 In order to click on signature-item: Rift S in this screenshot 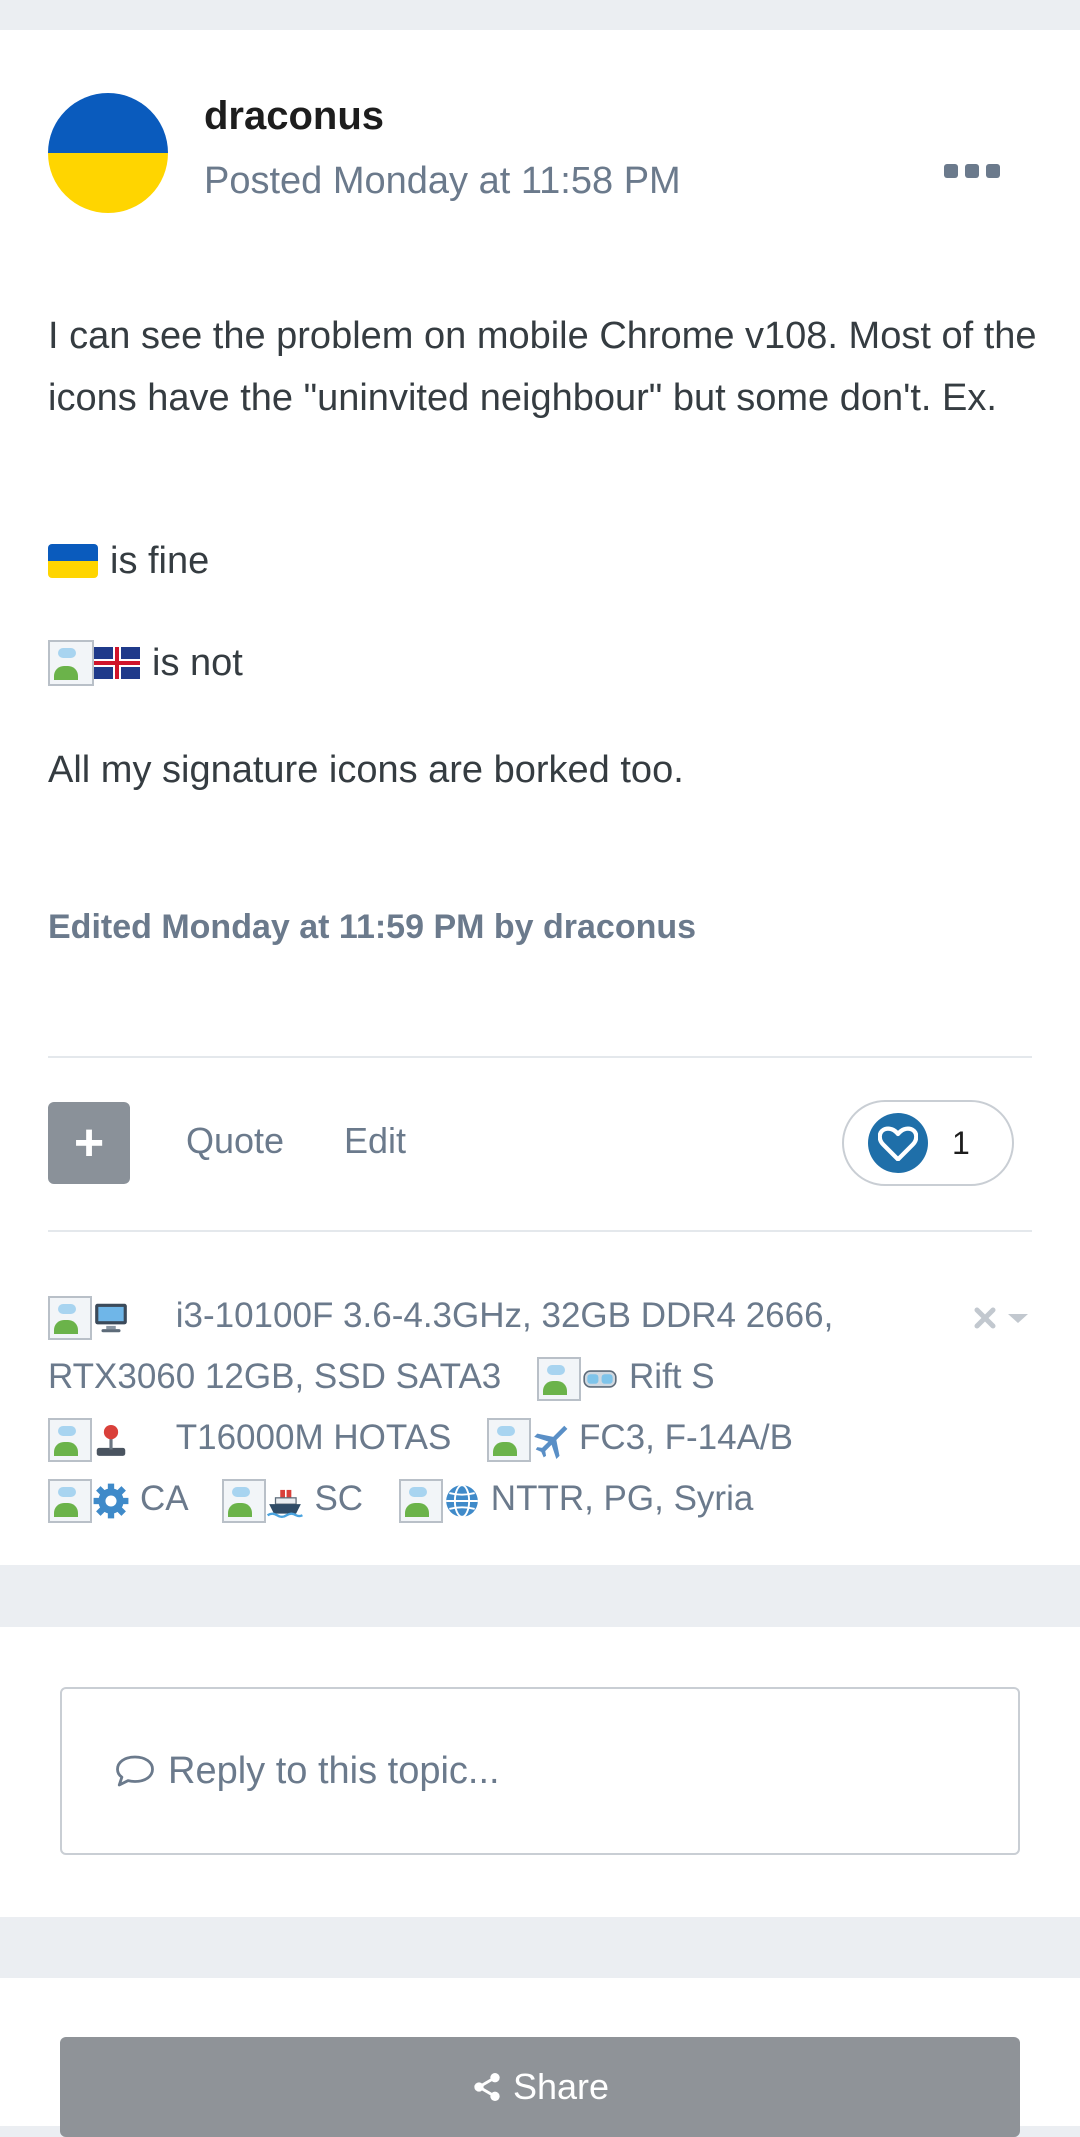, I will do `click(626, 1378)`.